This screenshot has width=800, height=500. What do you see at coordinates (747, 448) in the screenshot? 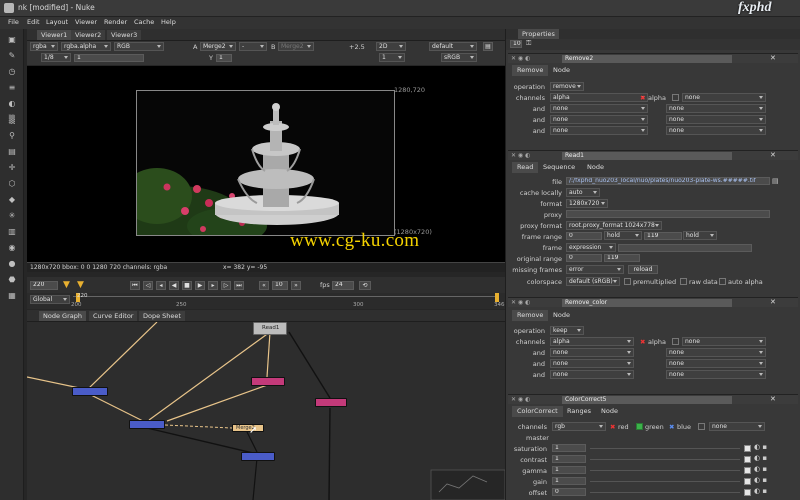
I see `saturation-swatch` at bounding box center [747, 448].